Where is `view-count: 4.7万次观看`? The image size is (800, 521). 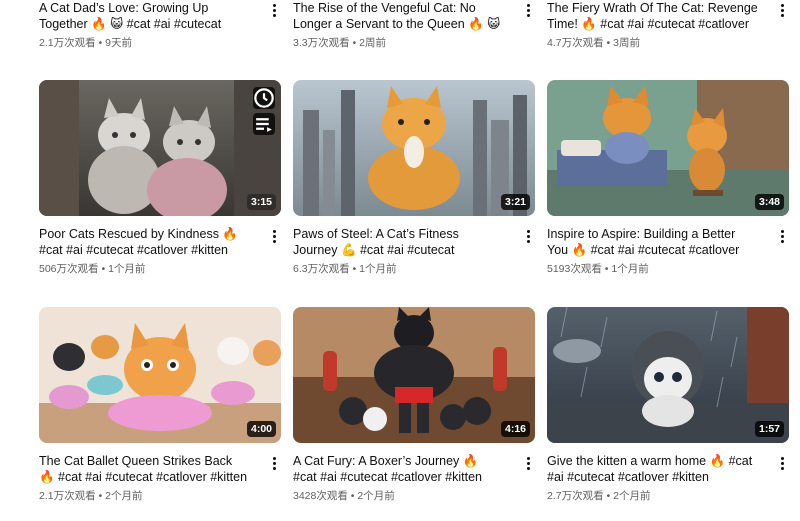 view-count: 4.7万次观看 is located at coordinates (575, 43).